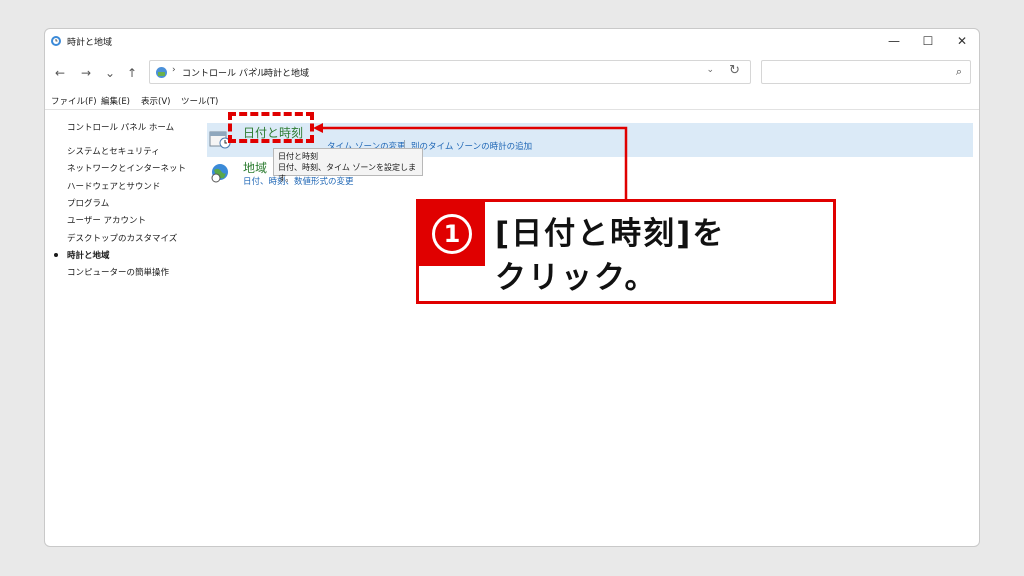 This screenshot has width=1024, height=576. I want to click on instruction-callout: 1 [日付と時刻]を クリック。, so click(626, 251).